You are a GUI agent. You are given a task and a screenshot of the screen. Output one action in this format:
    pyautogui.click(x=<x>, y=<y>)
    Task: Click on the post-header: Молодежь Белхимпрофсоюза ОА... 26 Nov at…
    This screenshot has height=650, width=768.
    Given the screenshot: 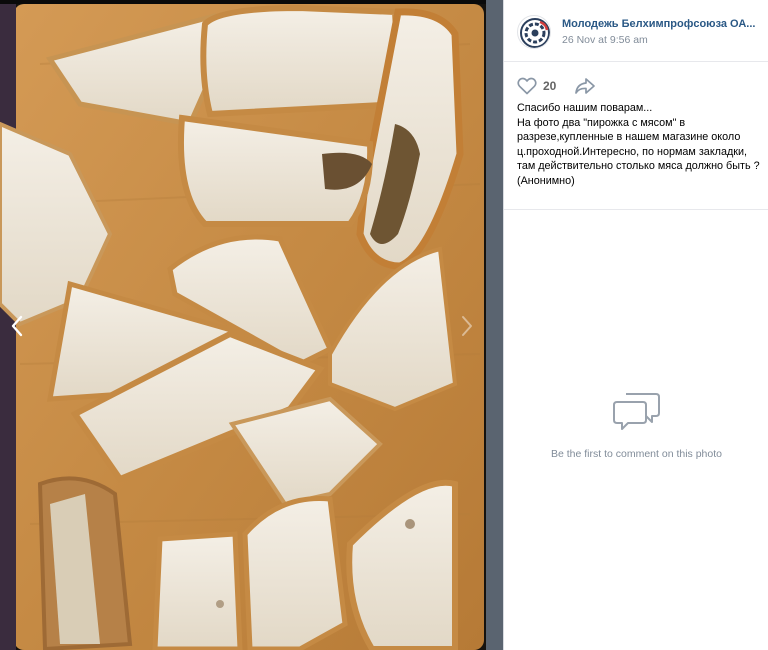 What is the action you would take?
    pyautogui.click(x=636, y=31)
    